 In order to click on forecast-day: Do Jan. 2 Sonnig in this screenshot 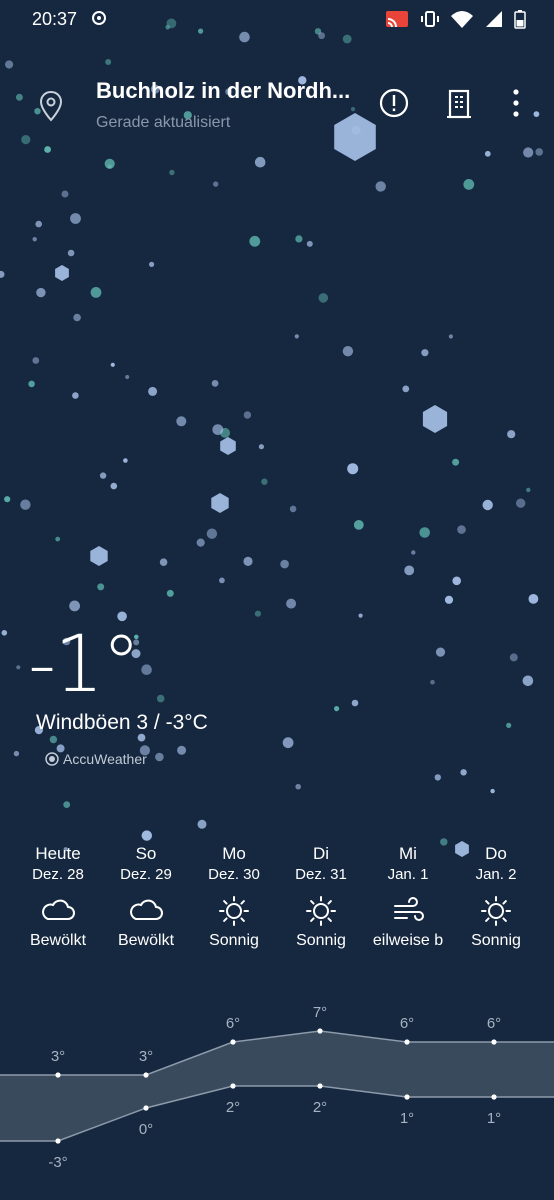, I will do `click(496, 897)`.